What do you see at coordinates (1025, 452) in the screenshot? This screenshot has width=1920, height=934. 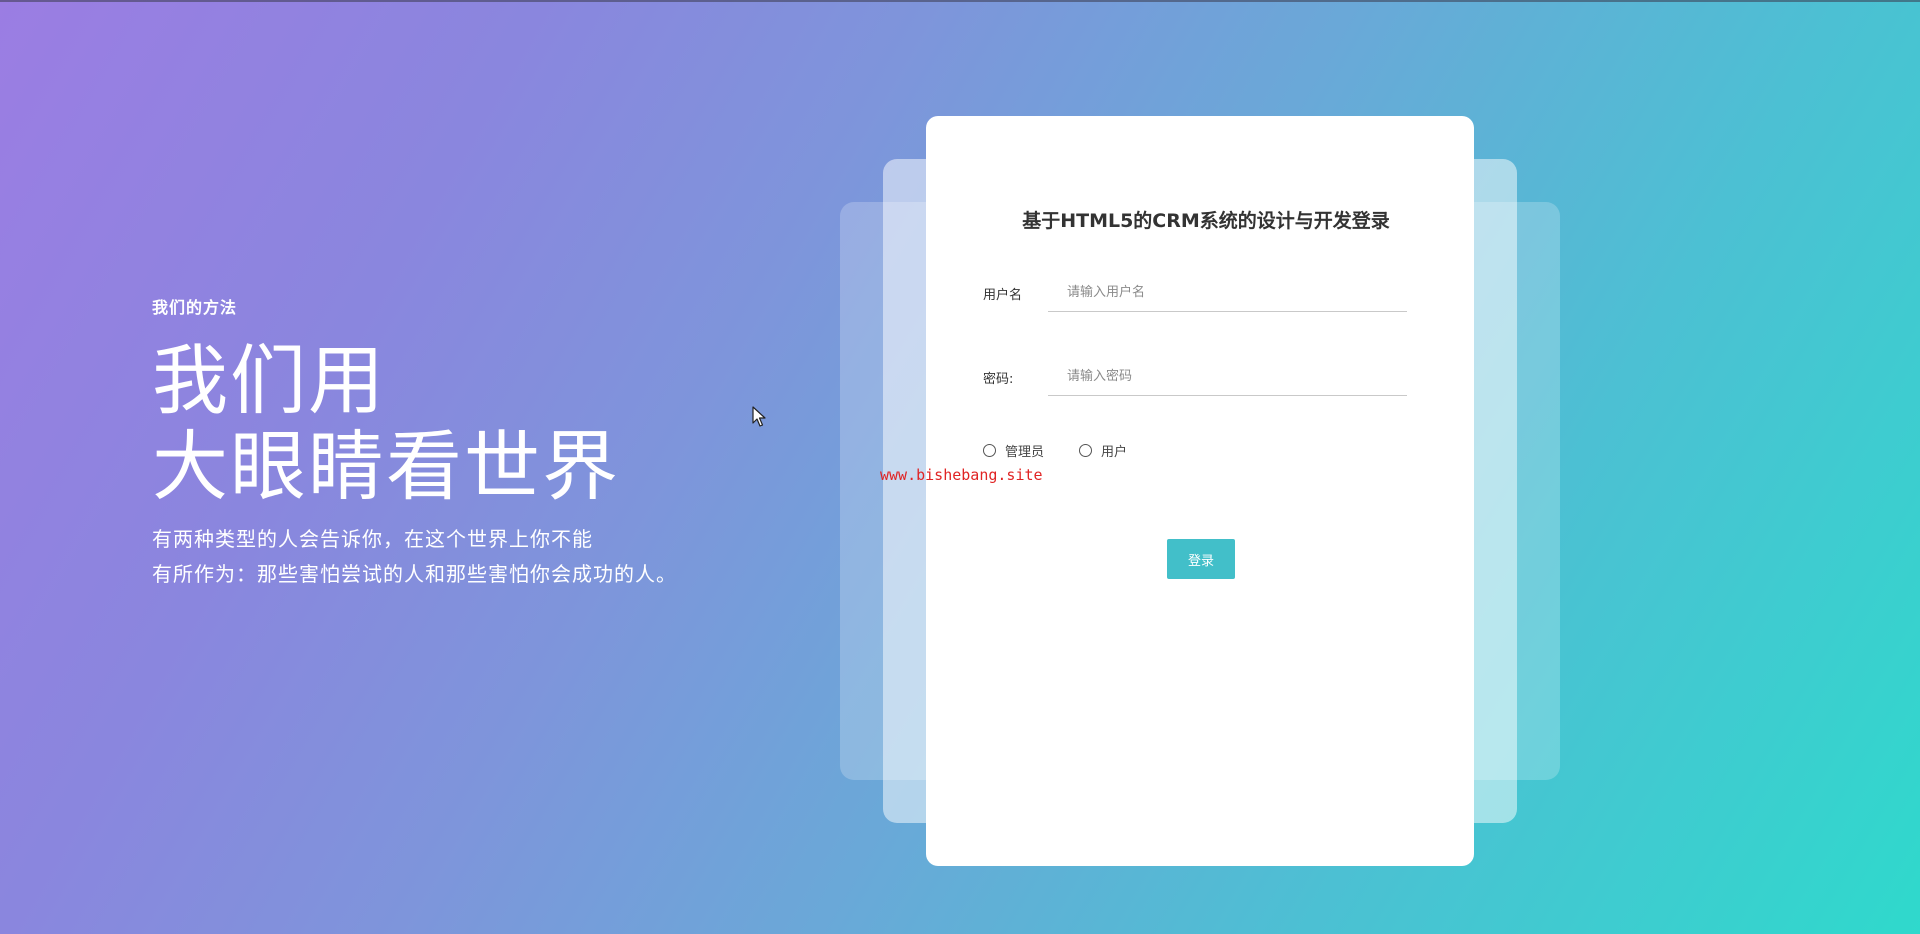 I see `role-label-admin: 管理员` at bounding box center [1025, 452].